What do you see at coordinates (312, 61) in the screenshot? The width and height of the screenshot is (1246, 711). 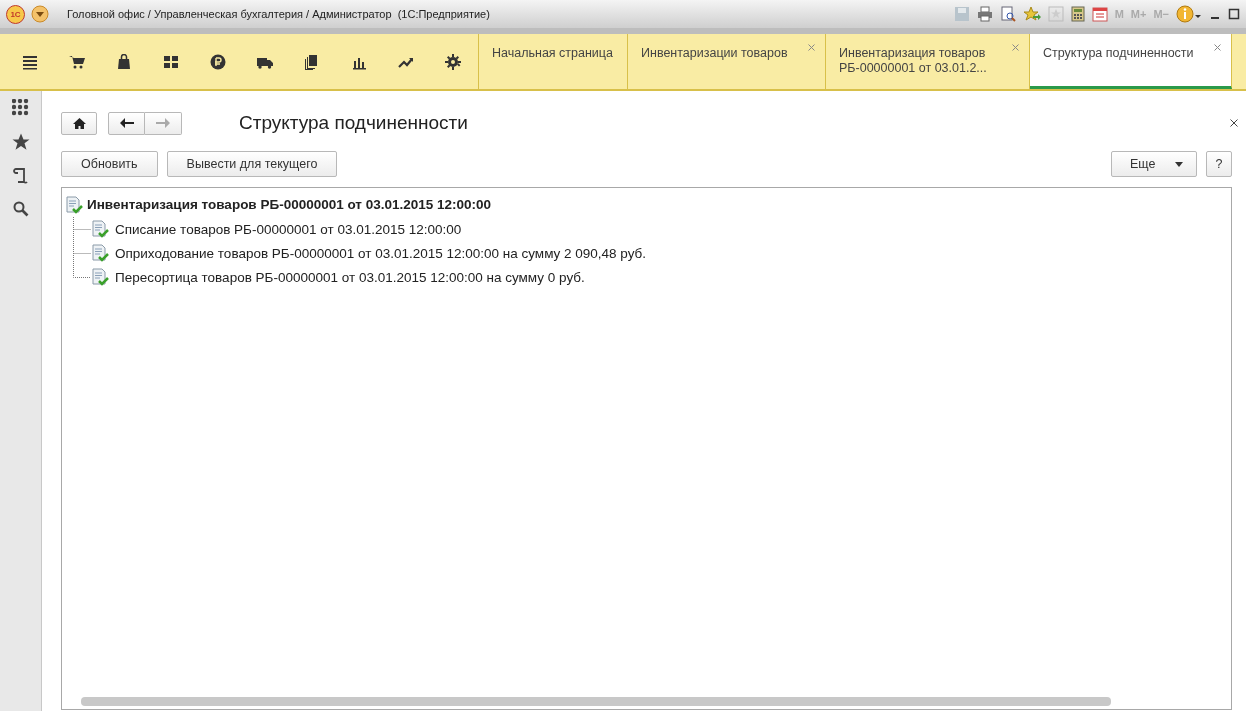 I see `copies-icon` at bounding box center [312, 61].